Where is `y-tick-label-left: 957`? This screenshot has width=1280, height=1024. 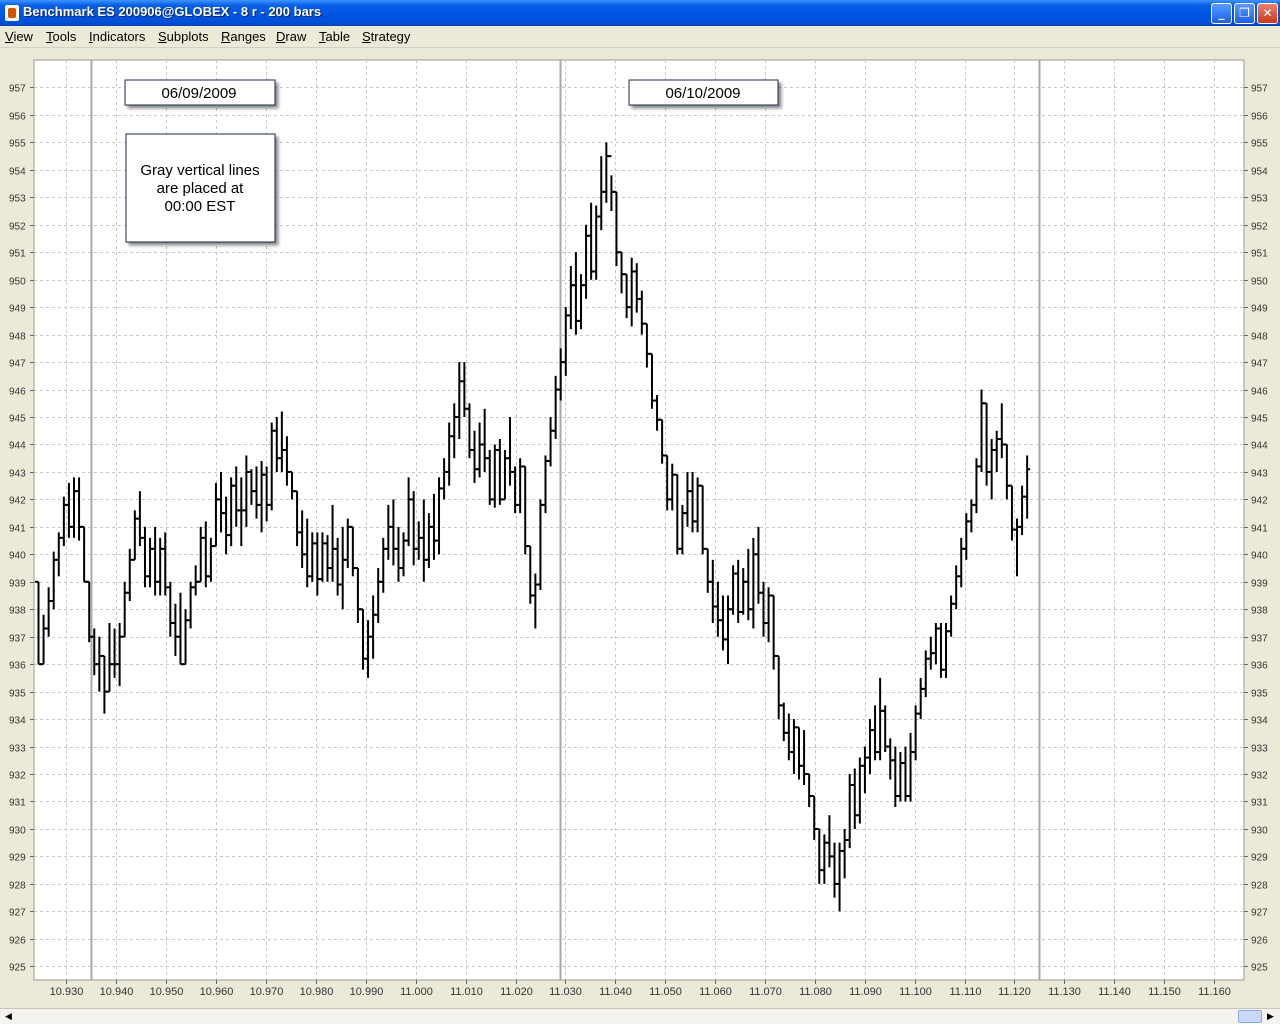
y-tick-label-left: 957 is located at coordinates (17, 89).